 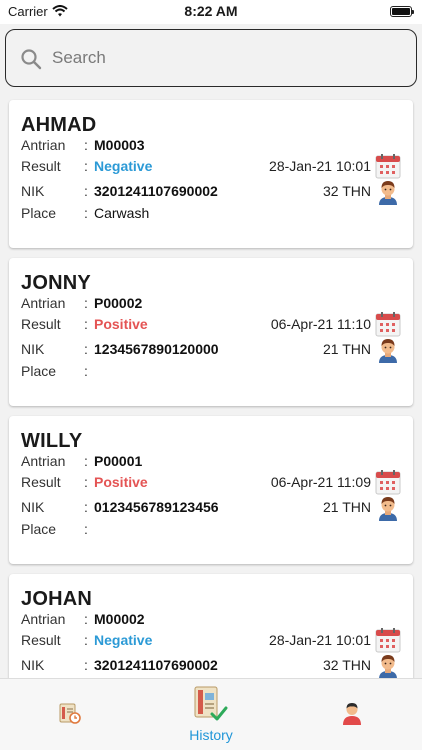 I want to click on queue-history-icon, so click(x=70, y=713).